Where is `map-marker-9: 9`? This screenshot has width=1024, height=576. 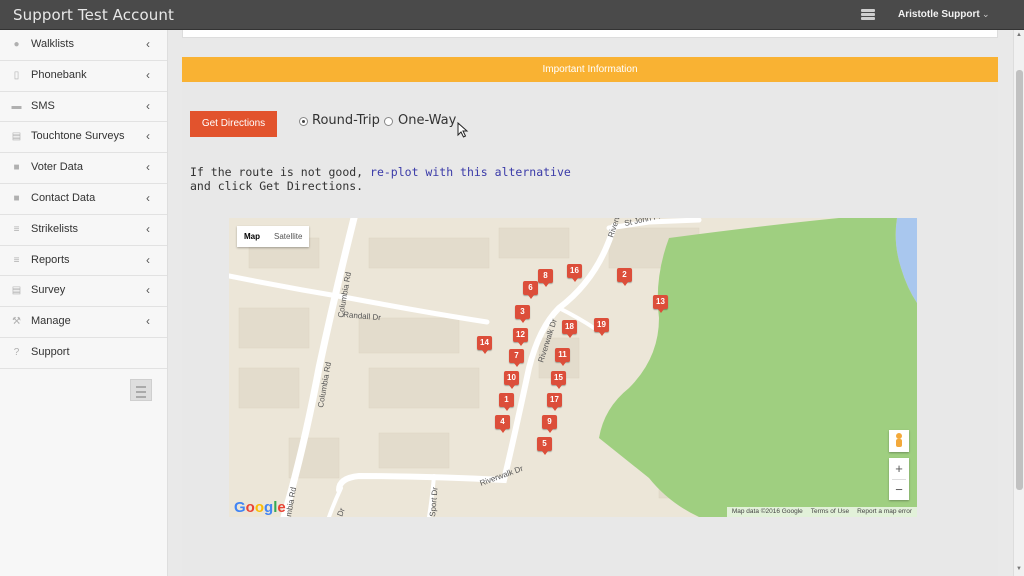 map-marker-9: 9 is located at coordinates (549, 424).